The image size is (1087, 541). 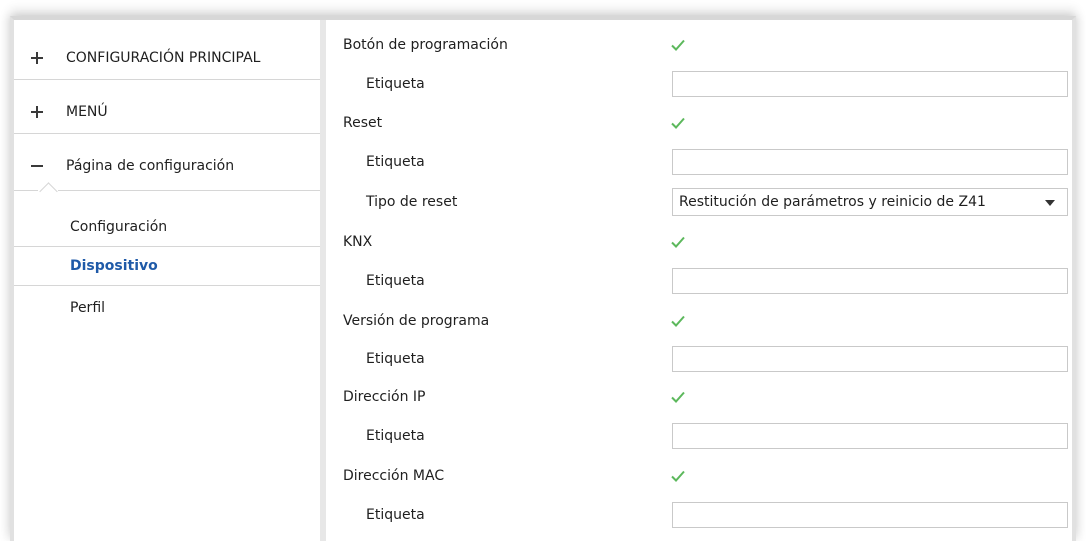 I want to click on param-label: Dirección MAC, so click(x=394, y=476).